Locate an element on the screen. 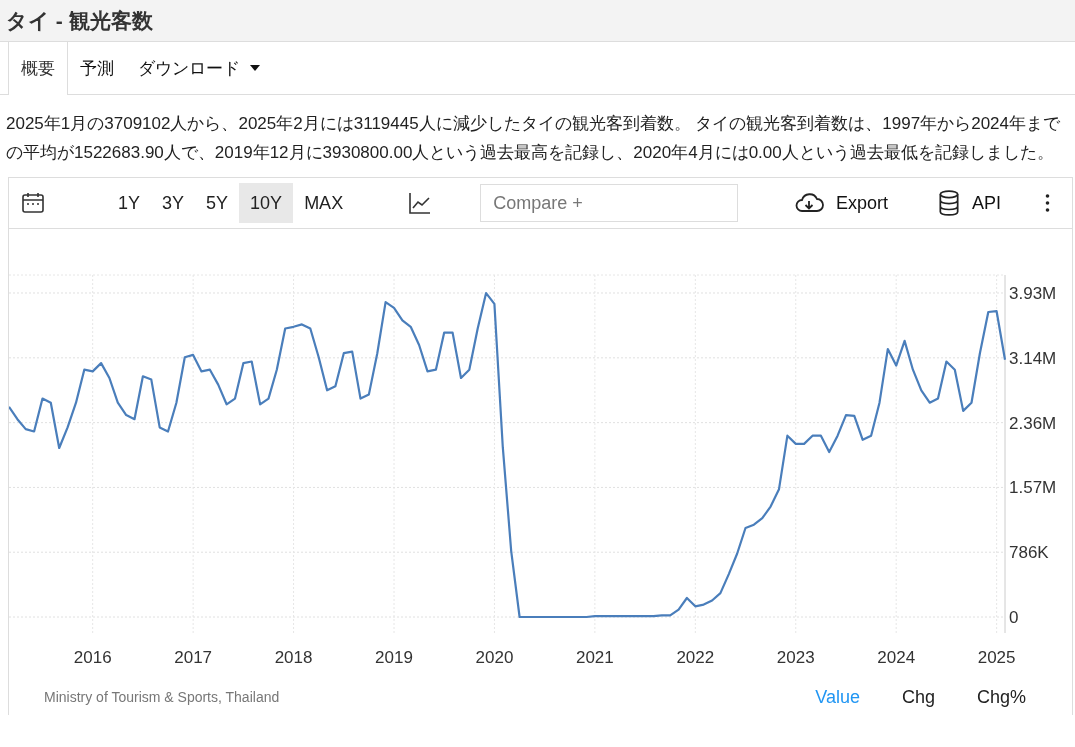 The width and height of the screenshot is (1075, 747). export-button: Export is located at coordinates (840, 203).